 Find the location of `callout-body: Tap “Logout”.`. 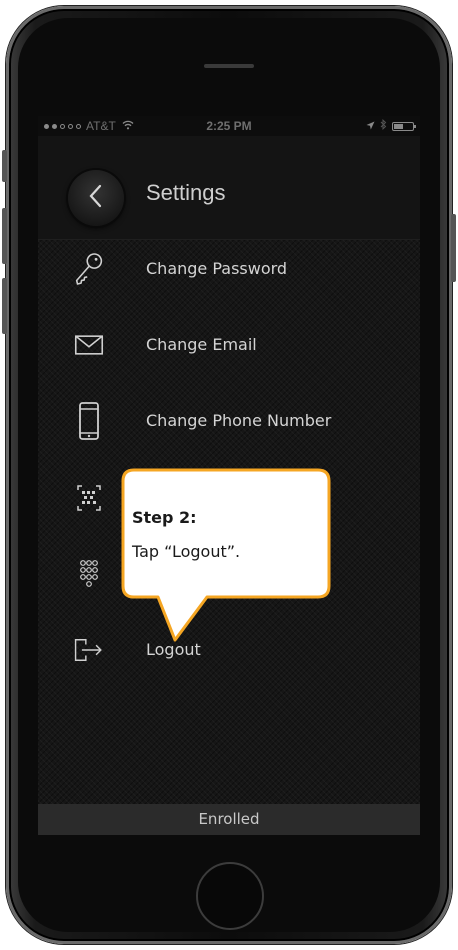

callout-body: Tap “Logout”. is located at coordinates (186, 551).